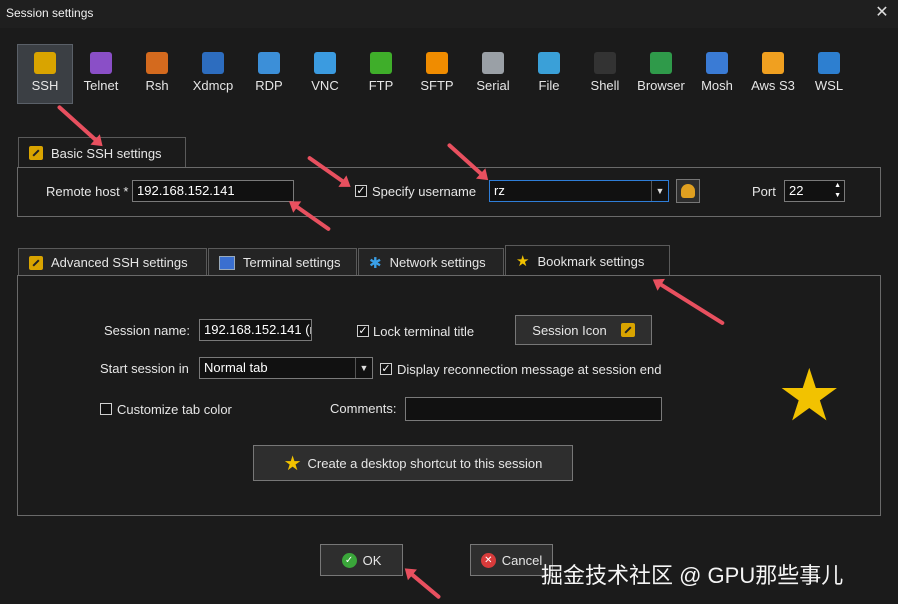 The height and width of the screenshot is (604, 898). I want to click on protocol-telnet-button: Telnet, so click(101, 74).